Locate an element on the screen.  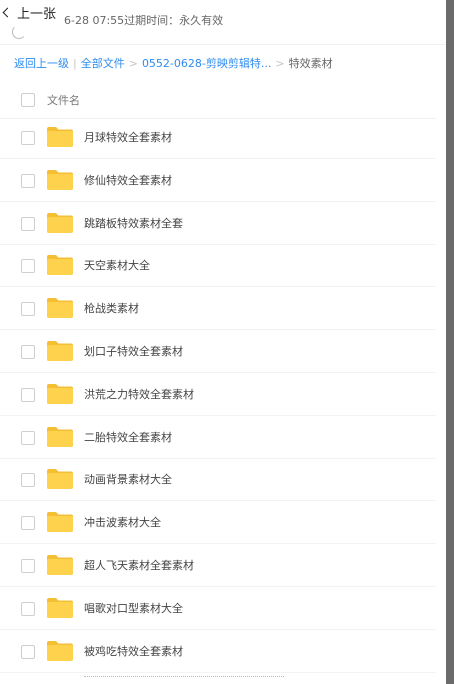
list-item: 唱歌对口型素材大全 is located at coordinates (218, 608).